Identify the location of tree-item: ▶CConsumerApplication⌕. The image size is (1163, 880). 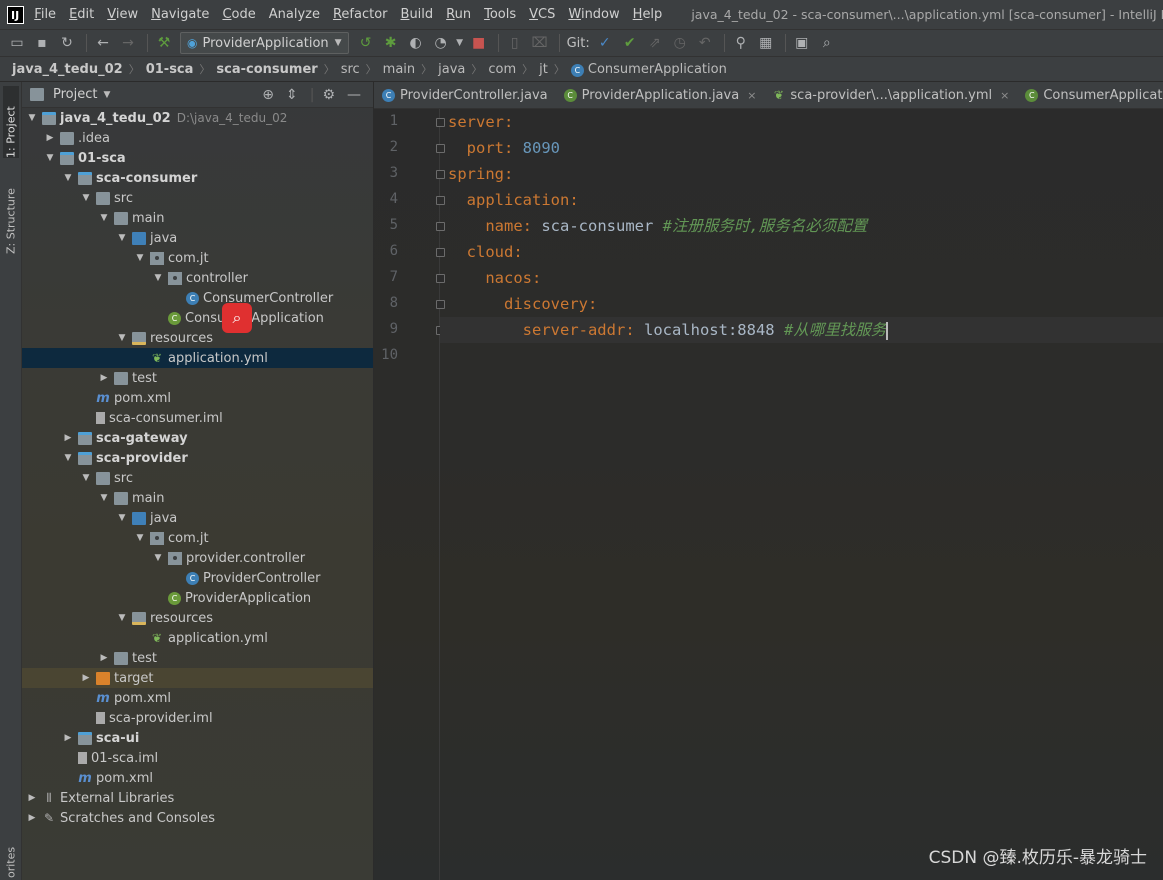
(197, 318).